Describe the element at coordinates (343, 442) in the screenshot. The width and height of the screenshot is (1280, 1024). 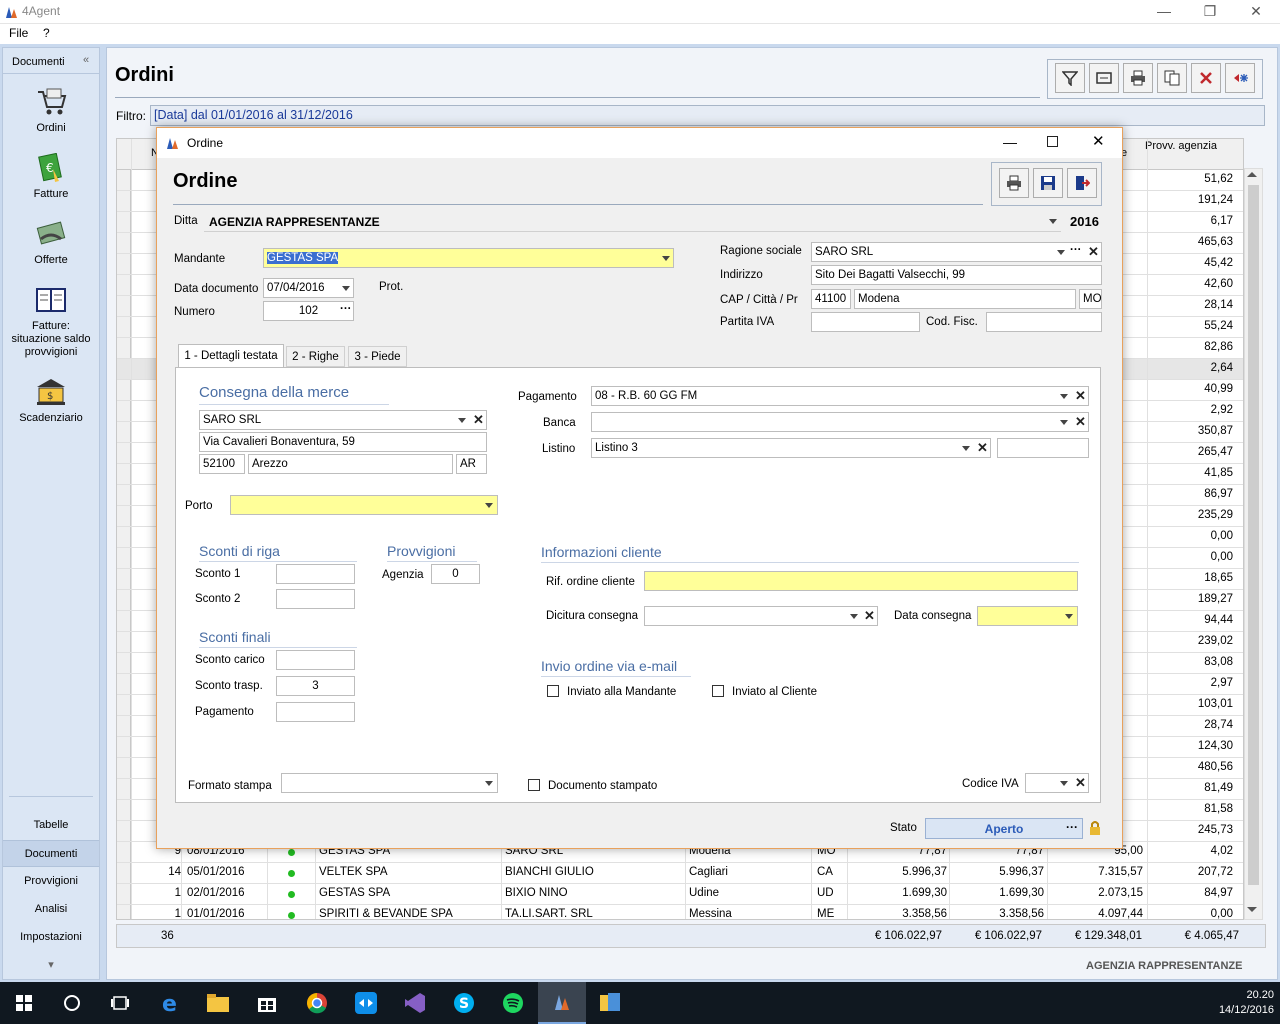
I see `consegna-via-field: Via Cavalieri Bonaventura, 59` at that location.